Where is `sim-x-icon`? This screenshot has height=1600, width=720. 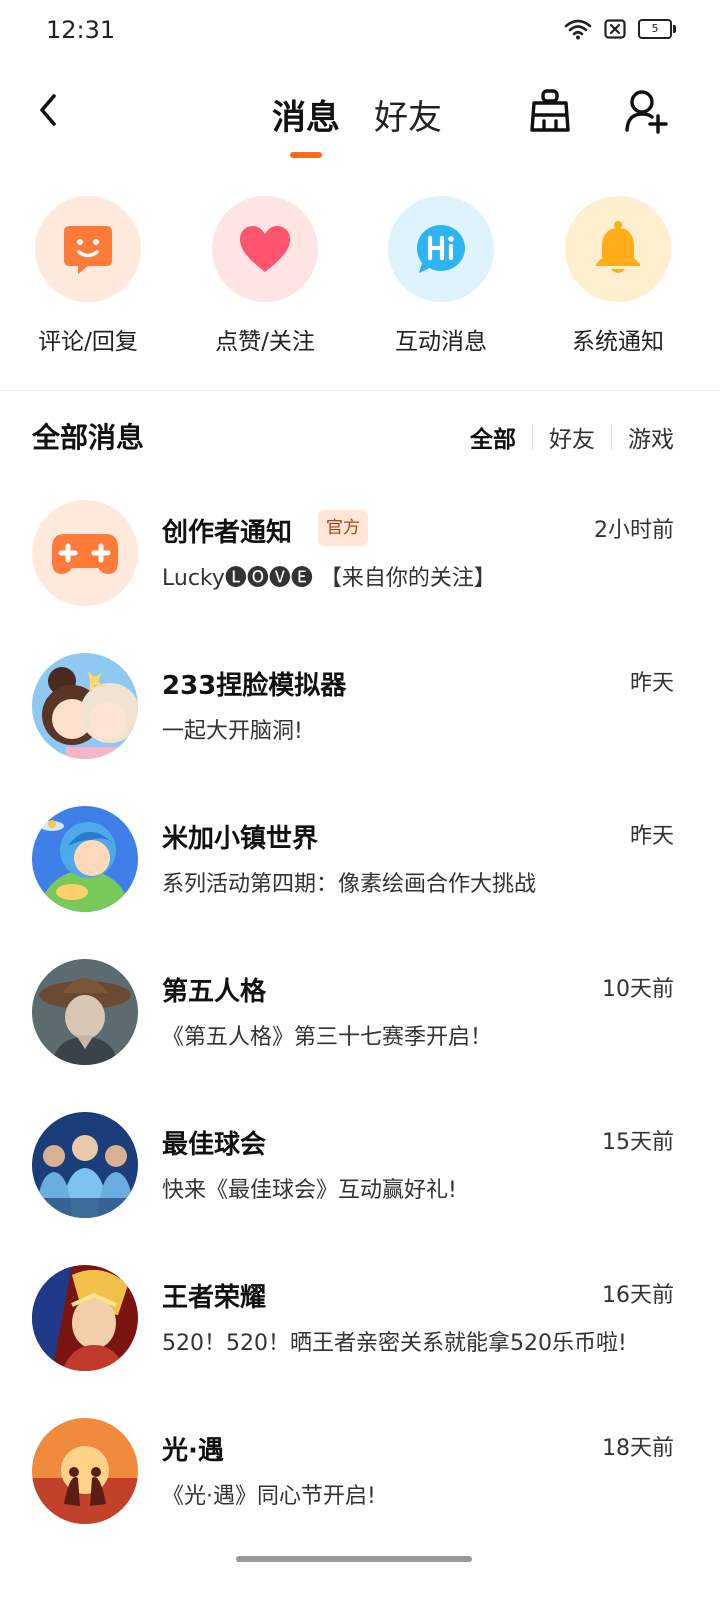
sim-x-icon is located at coordinates (615, 29).